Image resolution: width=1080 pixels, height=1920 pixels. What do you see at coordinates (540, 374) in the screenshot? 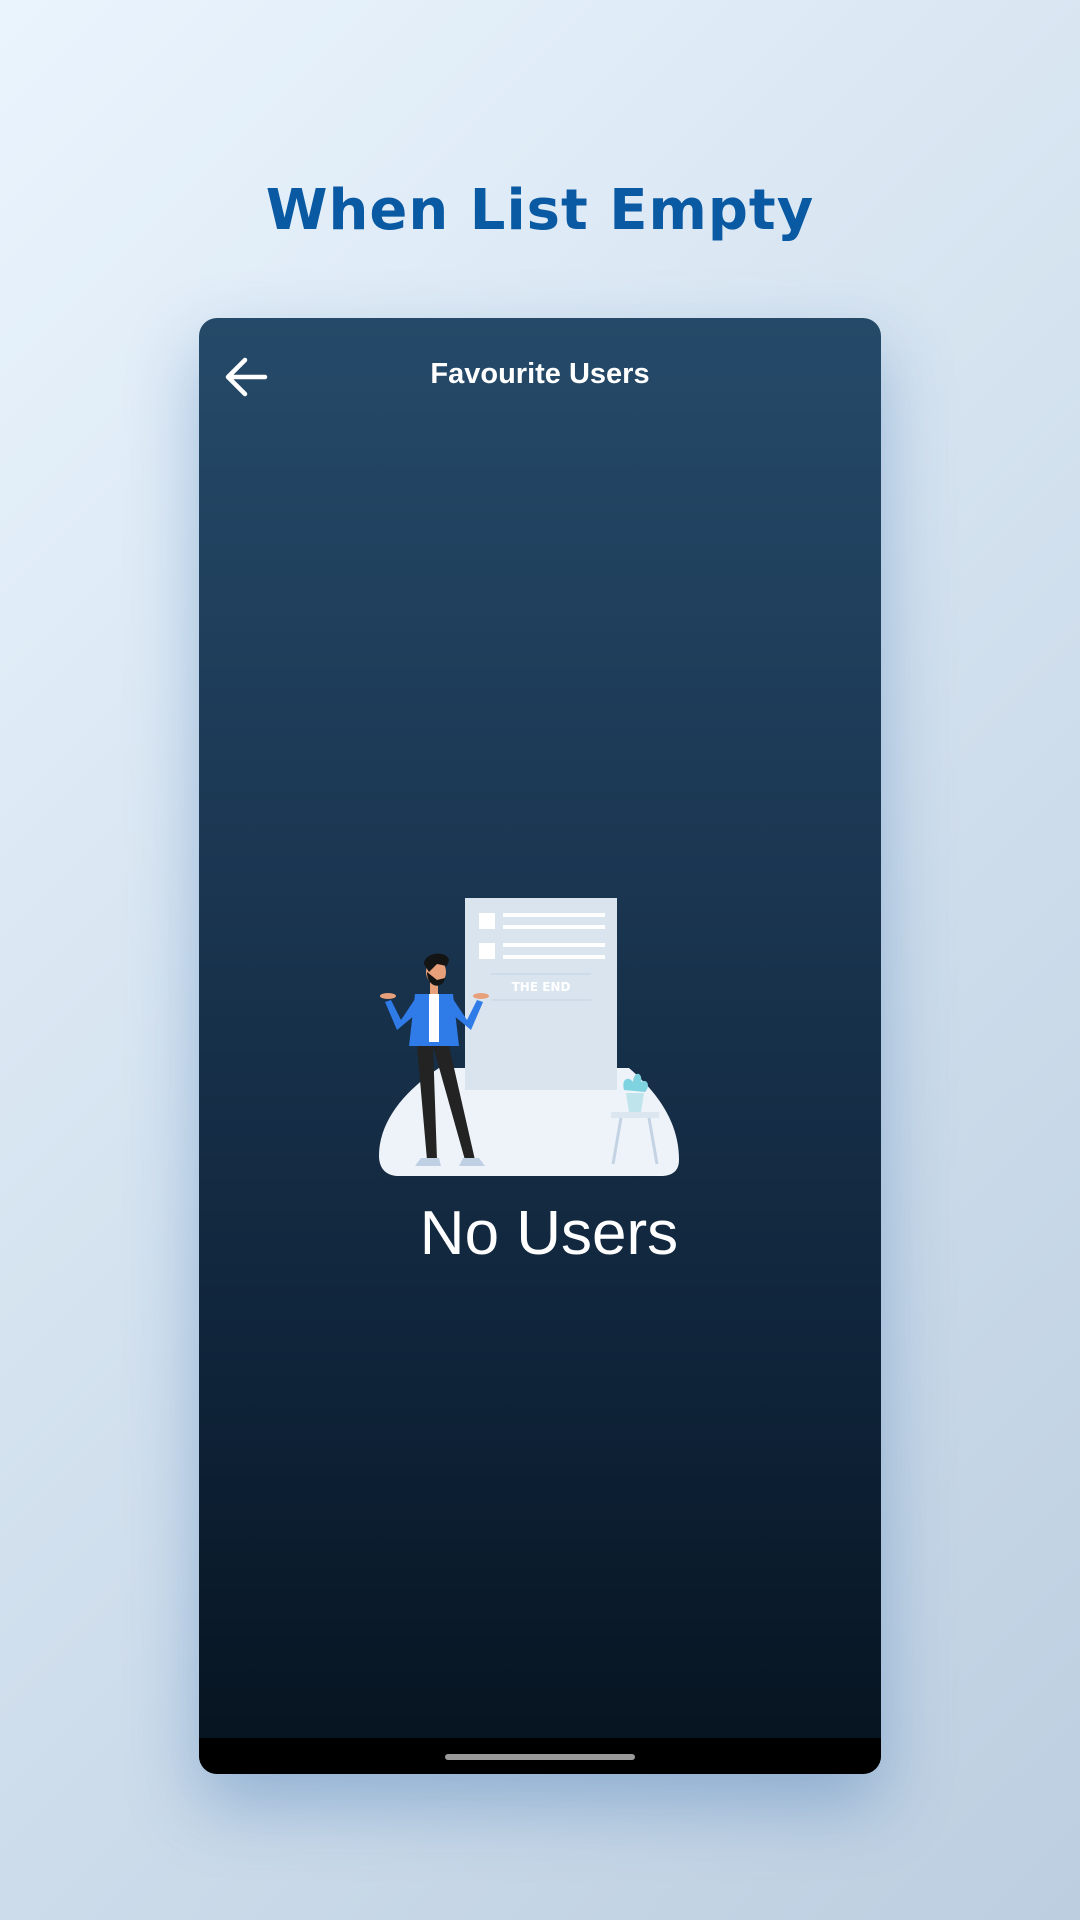
I see `app-bar-title: Favourite Users` at bounding box center [540, 374].